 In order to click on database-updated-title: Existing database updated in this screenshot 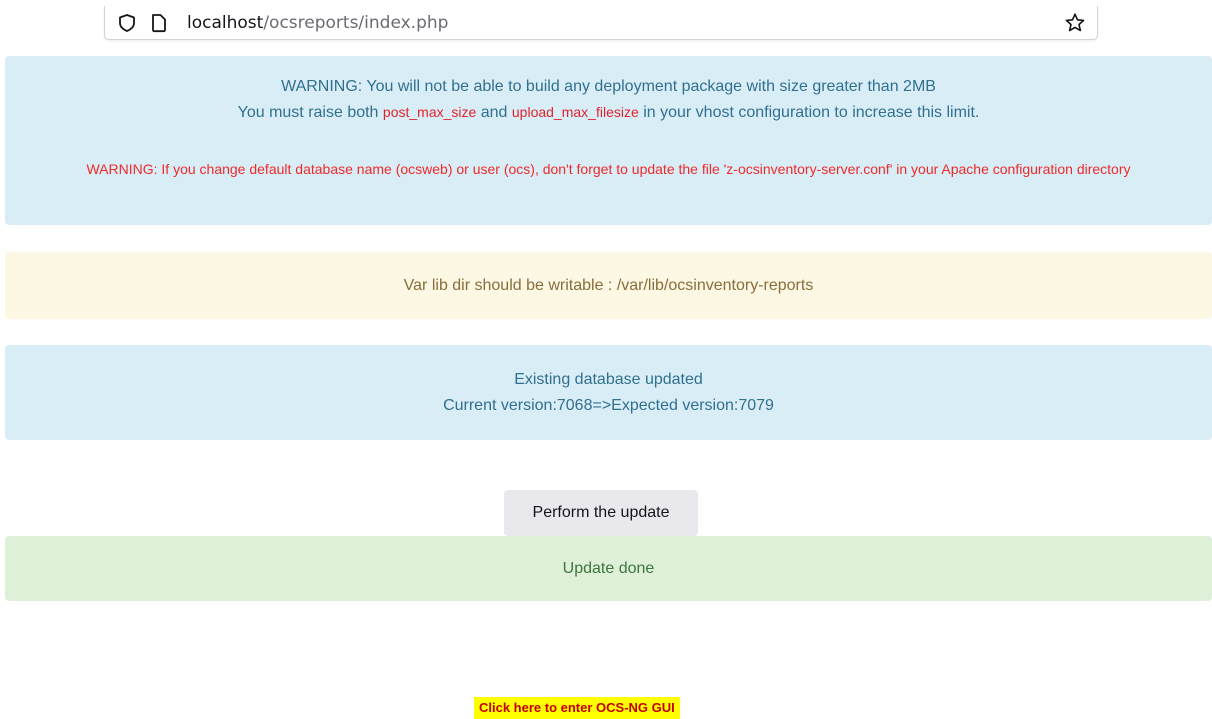, I will do `click(608, 379)`.